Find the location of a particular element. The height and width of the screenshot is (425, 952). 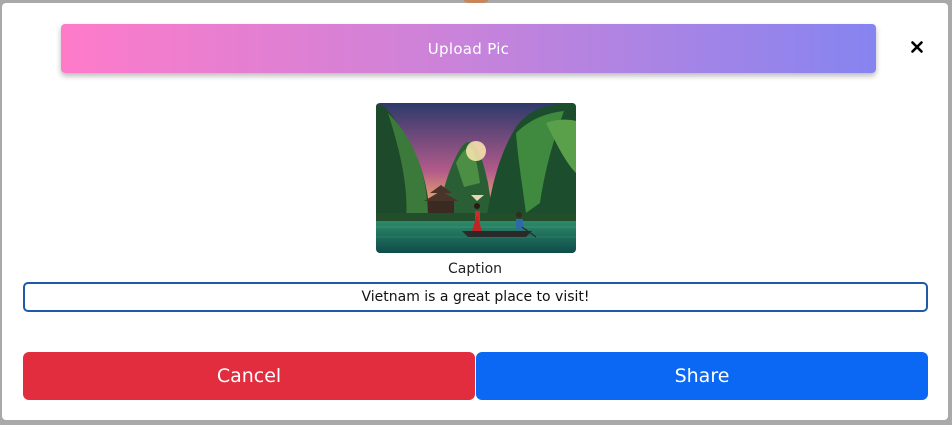

close-icon is located at coordinates (917, 47).